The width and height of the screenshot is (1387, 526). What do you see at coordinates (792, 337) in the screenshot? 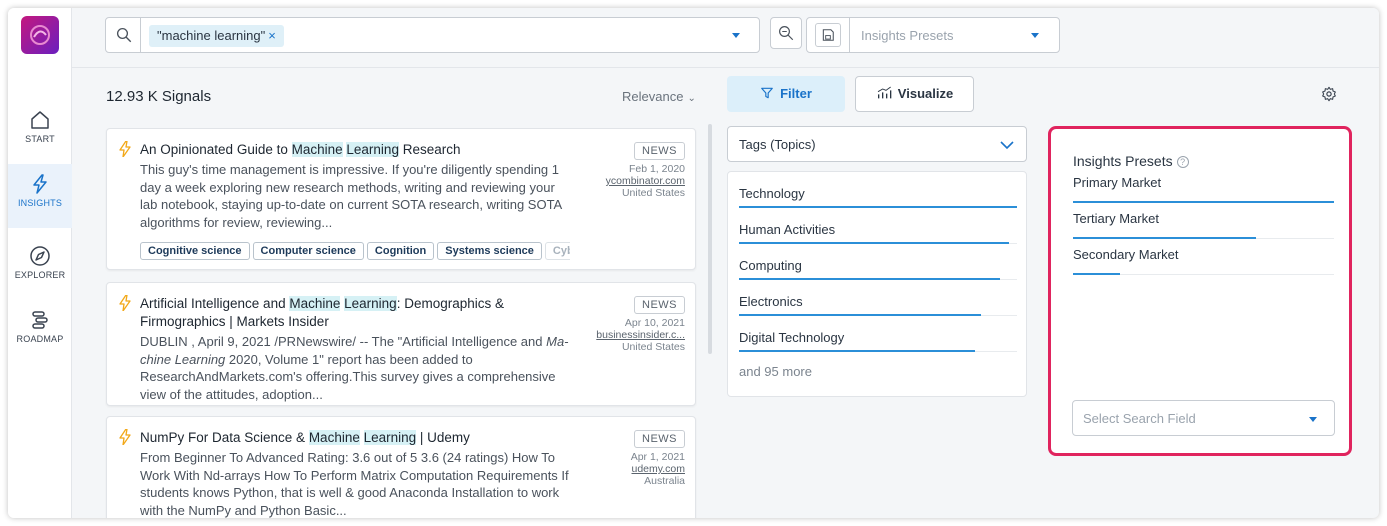
I see `topic-label: Digital Technology` at bounding box center [792, 337].